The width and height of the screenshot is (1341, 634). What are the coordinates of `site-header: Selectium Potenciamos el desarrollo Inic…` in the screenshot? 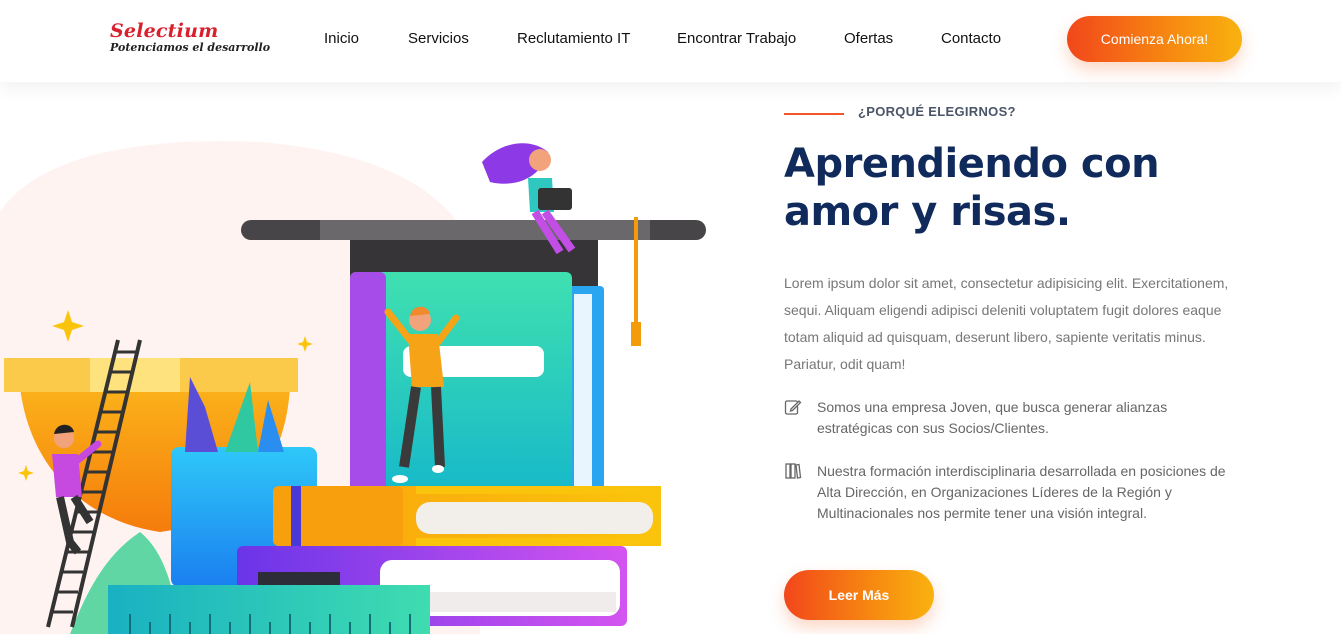 It's located at (670, 41).